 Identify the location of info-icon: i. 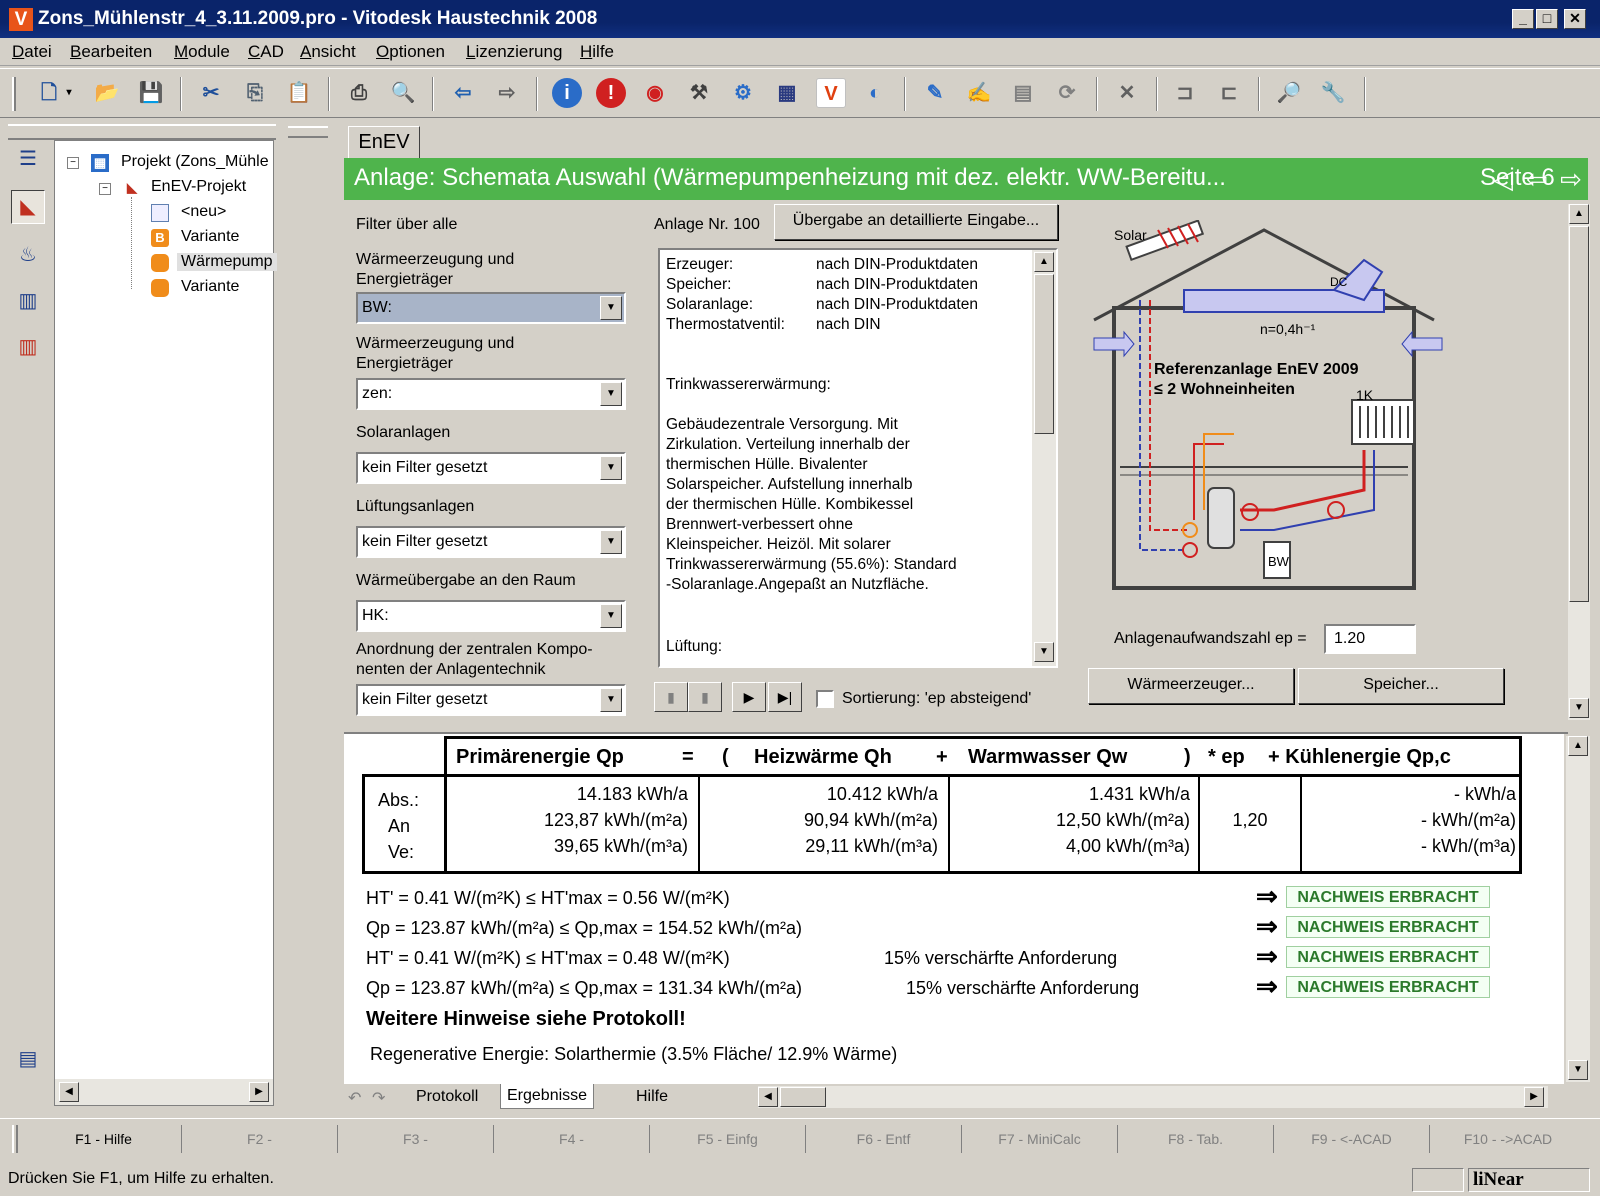
(567, 93).